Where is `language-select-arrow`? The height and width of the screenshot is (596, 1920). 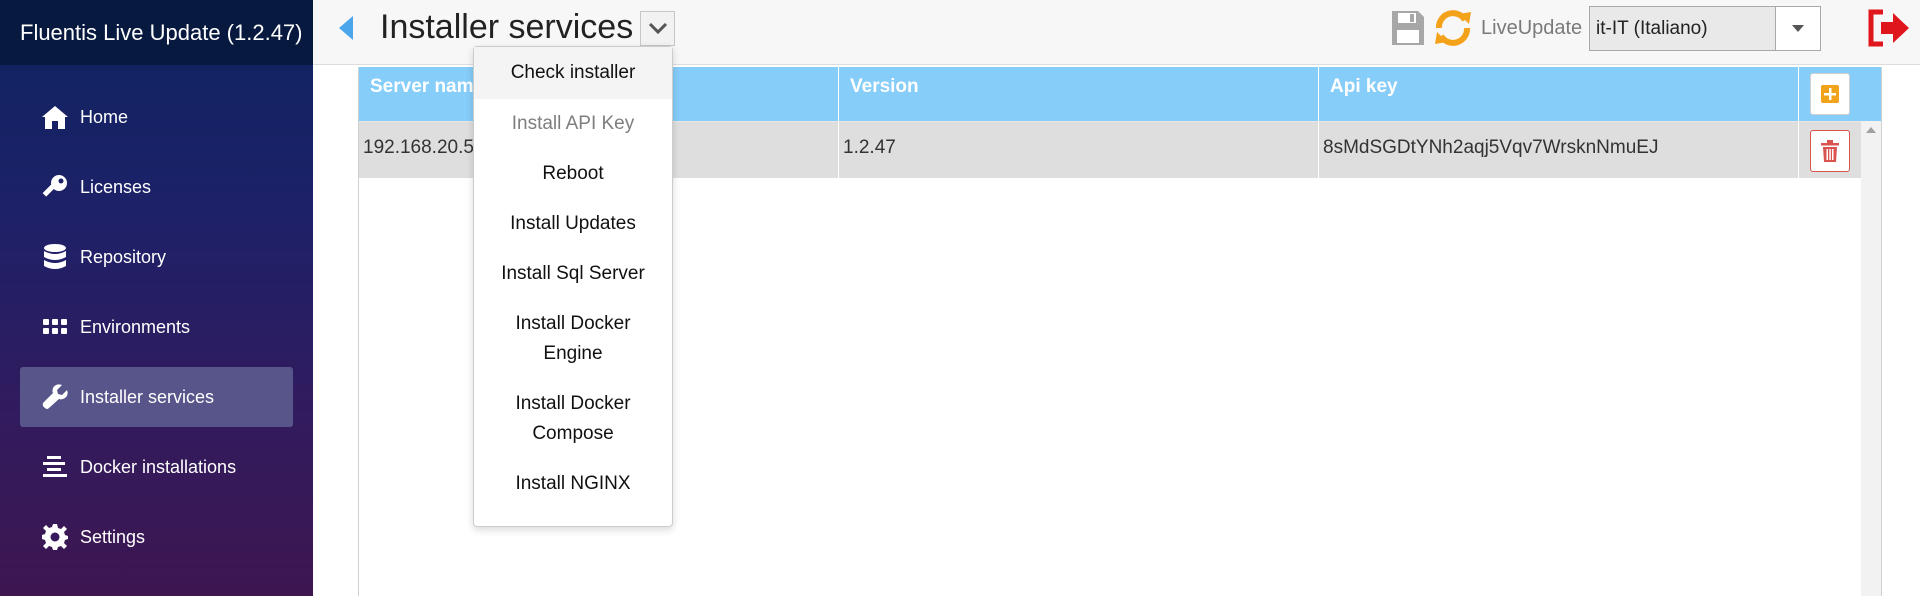
language-select-arrow is located at coordinates (1797, 28).